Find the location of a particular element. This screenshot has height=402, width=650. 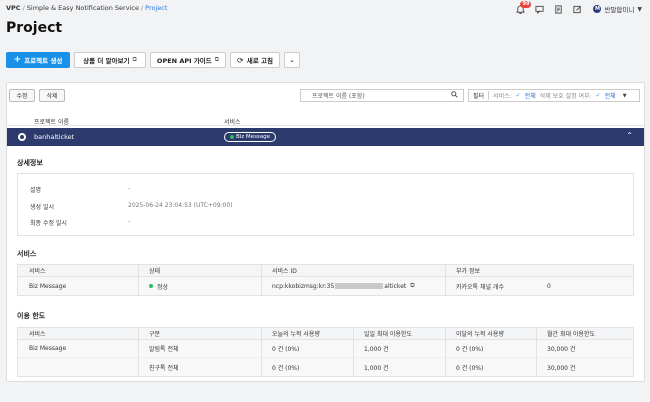

notification-badge: 99 is located at coordinates (526, 4).